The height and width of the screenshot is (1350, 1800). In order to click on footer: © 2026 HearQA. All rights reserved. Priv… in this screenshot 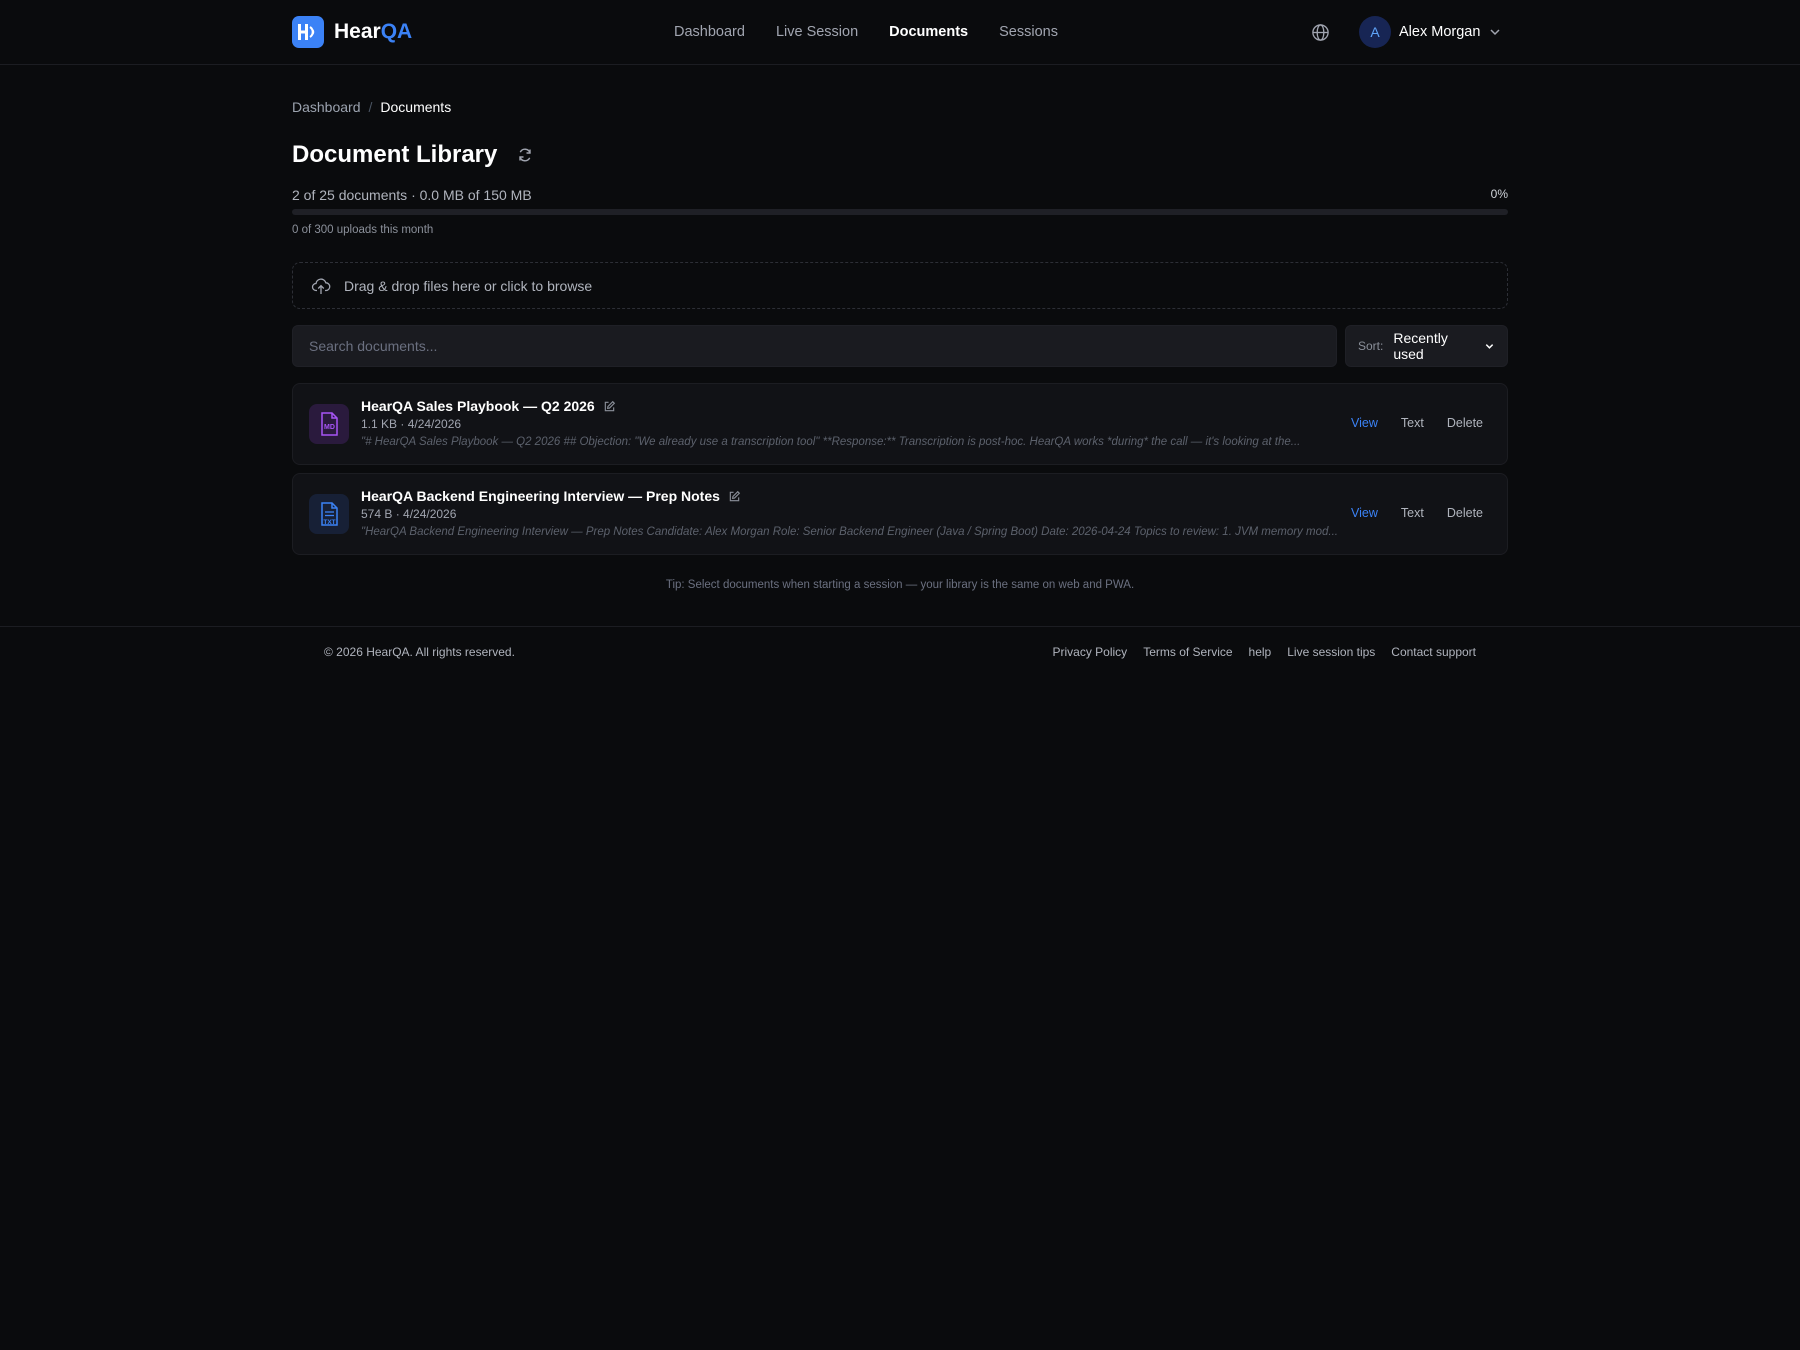, I will do `click(900, 651)`.